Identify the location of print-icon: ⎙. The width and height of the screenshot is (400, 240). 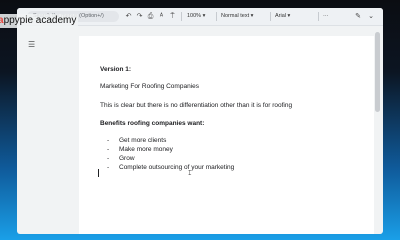
(150, 16).